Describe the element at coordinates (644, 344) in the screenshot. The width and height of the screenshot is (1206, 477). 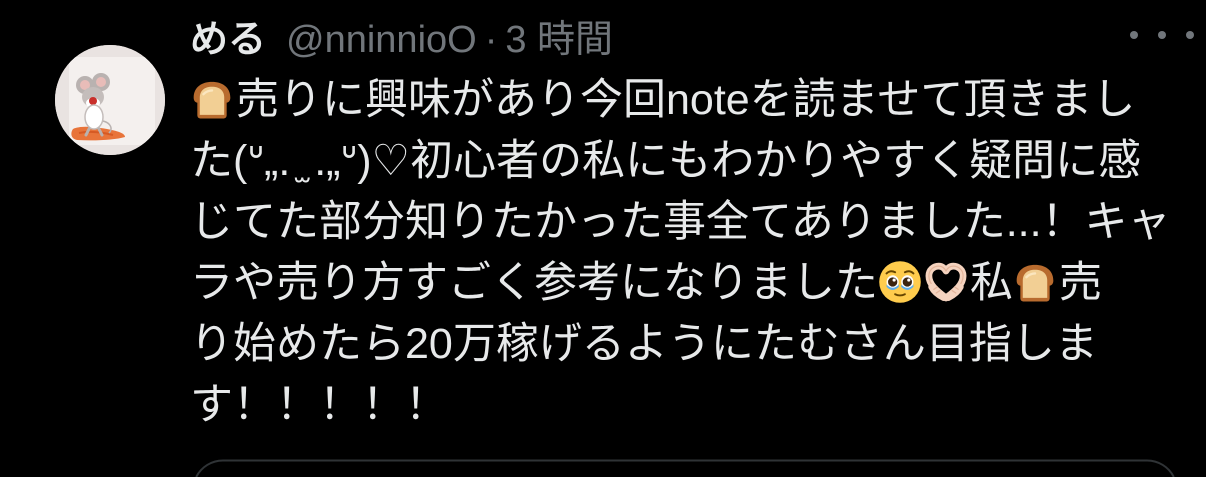
I see `tweet-text-segment: り始めたら20万稼げるようにたむさん目指しま` at that location.